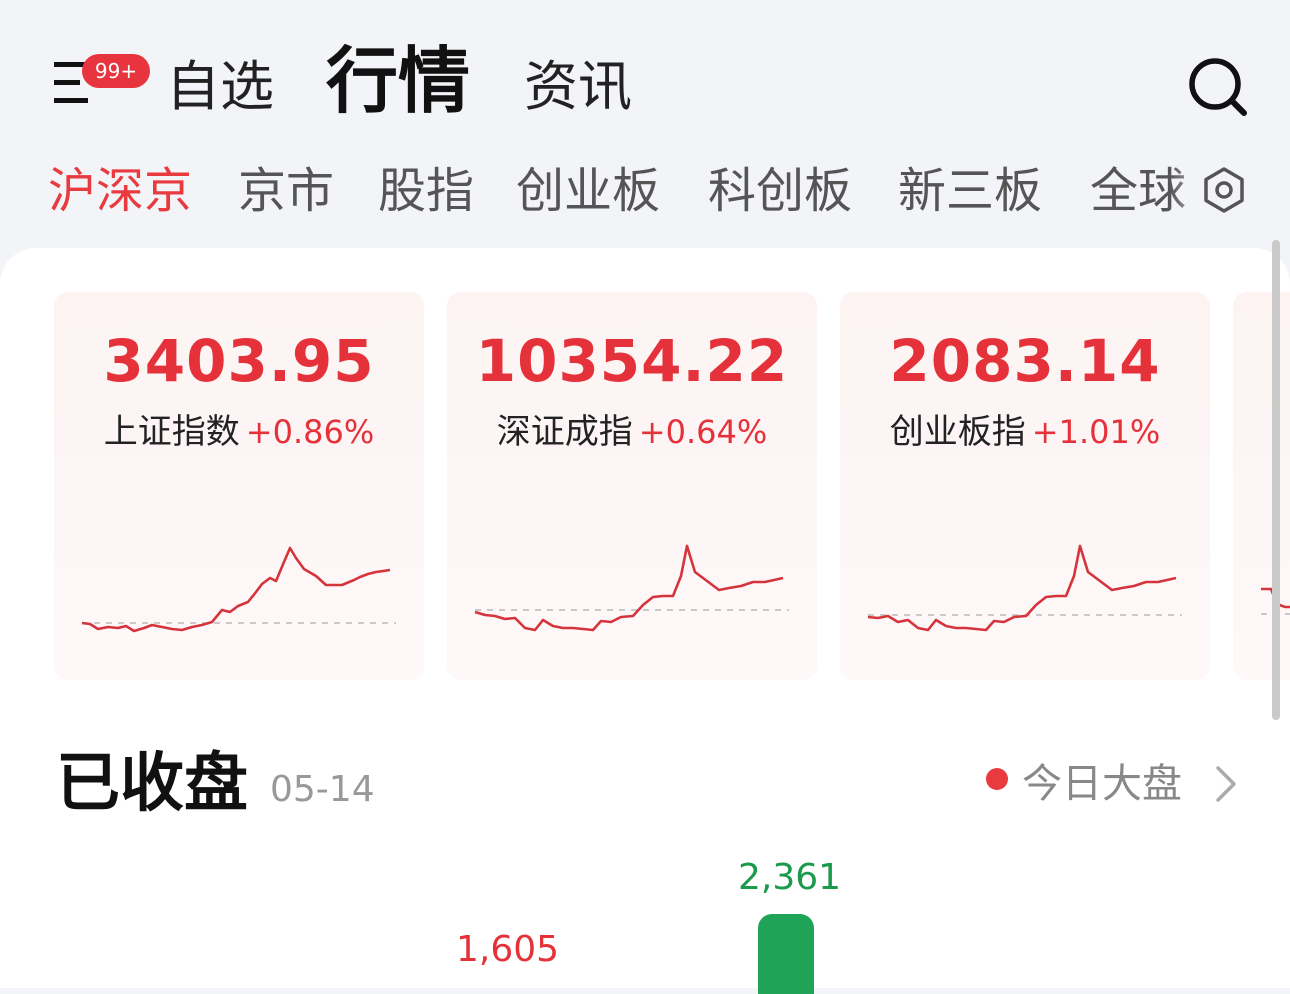 The height and width of the screenshot is (994, 1290). I want to click on index-card-shanghai: 3403.95 上证指数 +0.86%, so click(239, 486).